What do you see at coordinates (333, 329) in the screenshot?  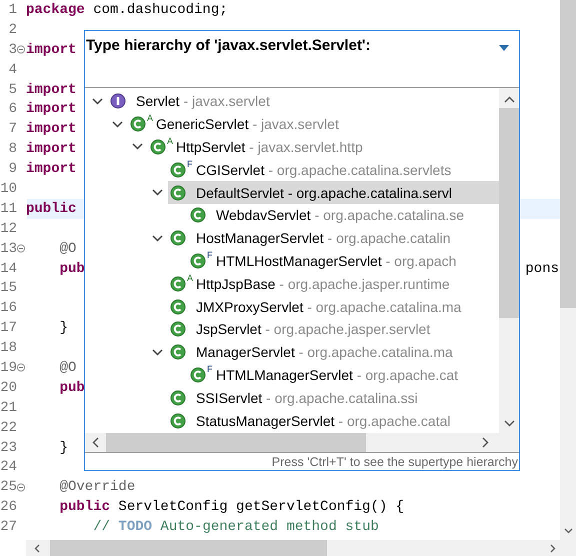 I see `tree-item: JspServlet - org.apache.jasper.servlet` at bounding box center [333, 329].